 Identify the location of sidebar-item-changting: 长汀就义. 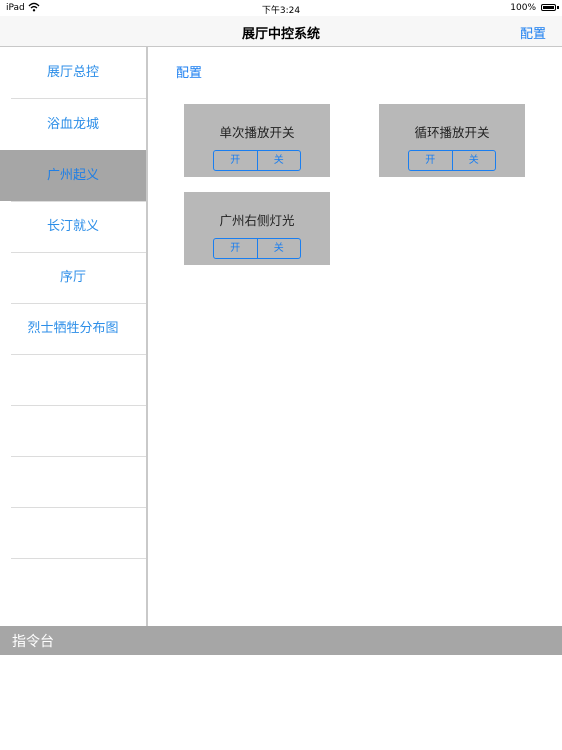
(73, 226).